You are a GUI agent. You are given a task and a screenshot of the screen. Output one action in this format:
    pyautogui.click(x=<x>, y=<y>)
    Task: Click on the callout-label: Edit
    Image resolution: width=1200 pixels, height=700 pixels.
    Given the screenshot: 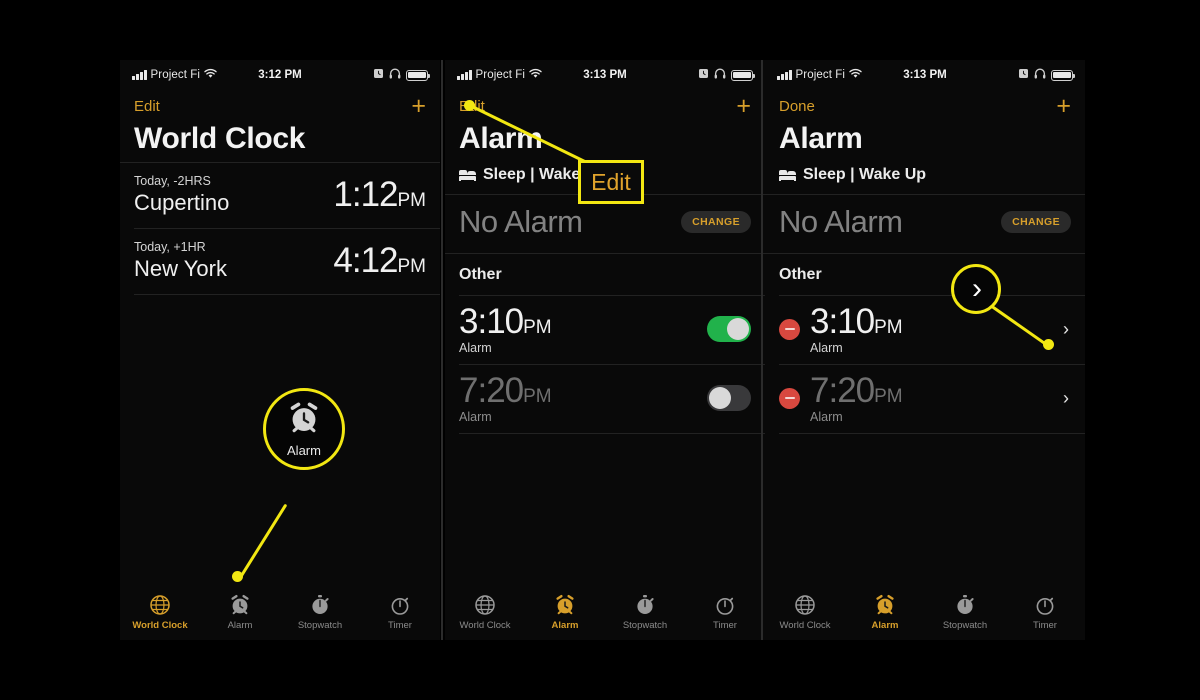 What is the action you would take?
    pyautogui.click(x=611, y=181)
    